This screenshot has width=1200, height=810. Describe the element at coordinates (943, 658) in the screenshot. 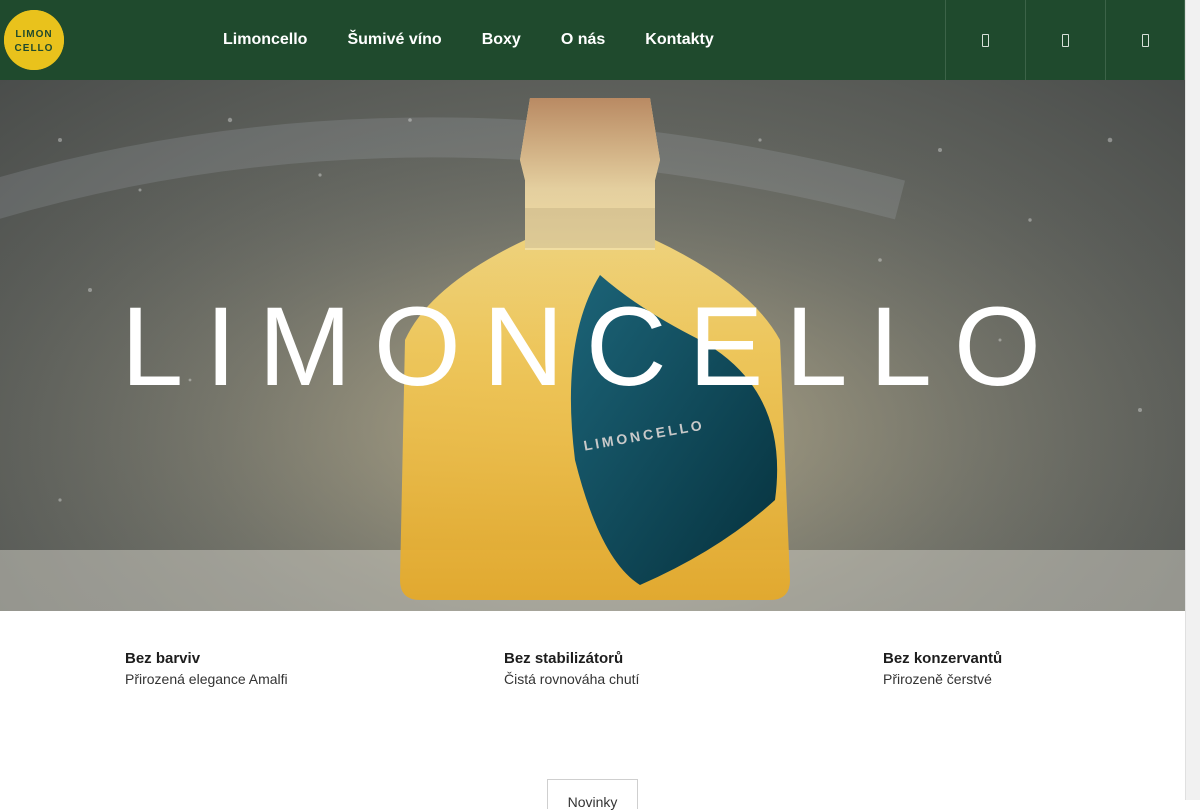

I see `feature-title: Bez konzervantů` at that location.